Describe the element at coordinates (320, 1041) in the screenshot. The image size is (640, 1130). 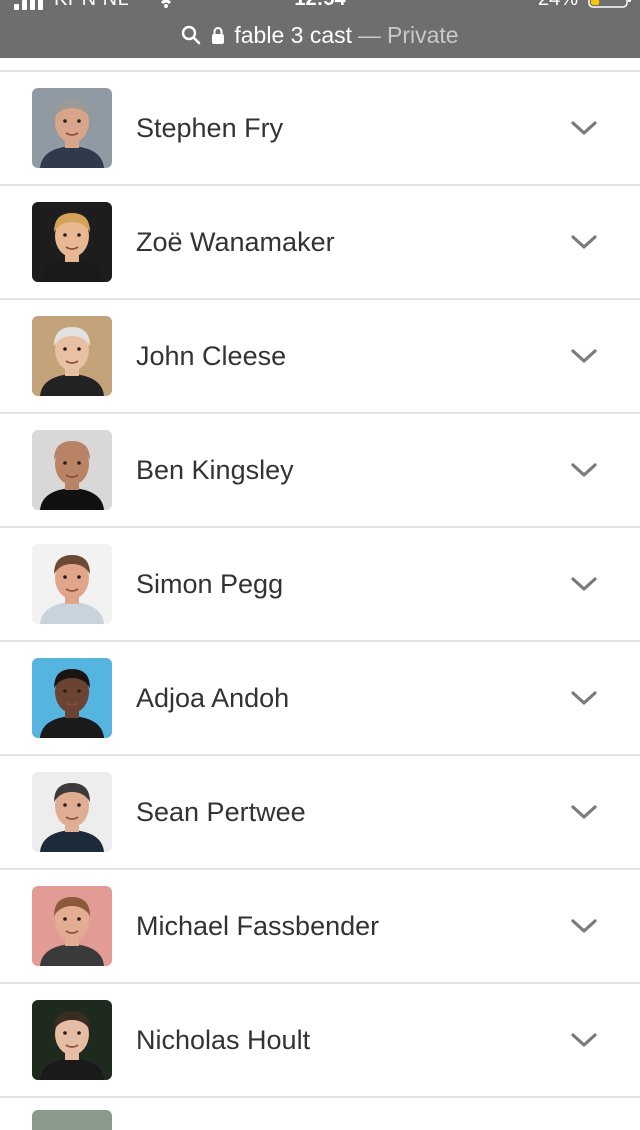
I see `cast-row: Nicholas Hoult` at that location.